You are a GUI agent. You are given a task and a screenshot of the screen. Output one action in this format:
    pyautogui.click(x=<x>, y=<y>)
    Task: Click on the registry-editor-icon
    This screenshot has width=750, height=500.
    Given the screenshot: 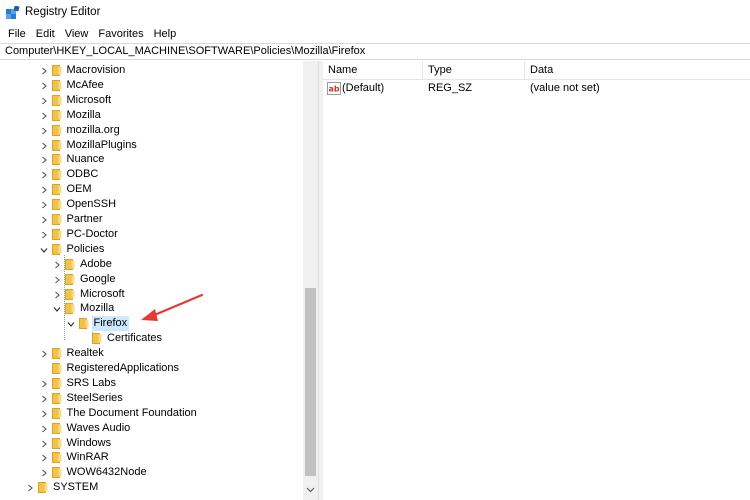 What is the action you would take?
    pyautogui.click(x=13, y=12)
    